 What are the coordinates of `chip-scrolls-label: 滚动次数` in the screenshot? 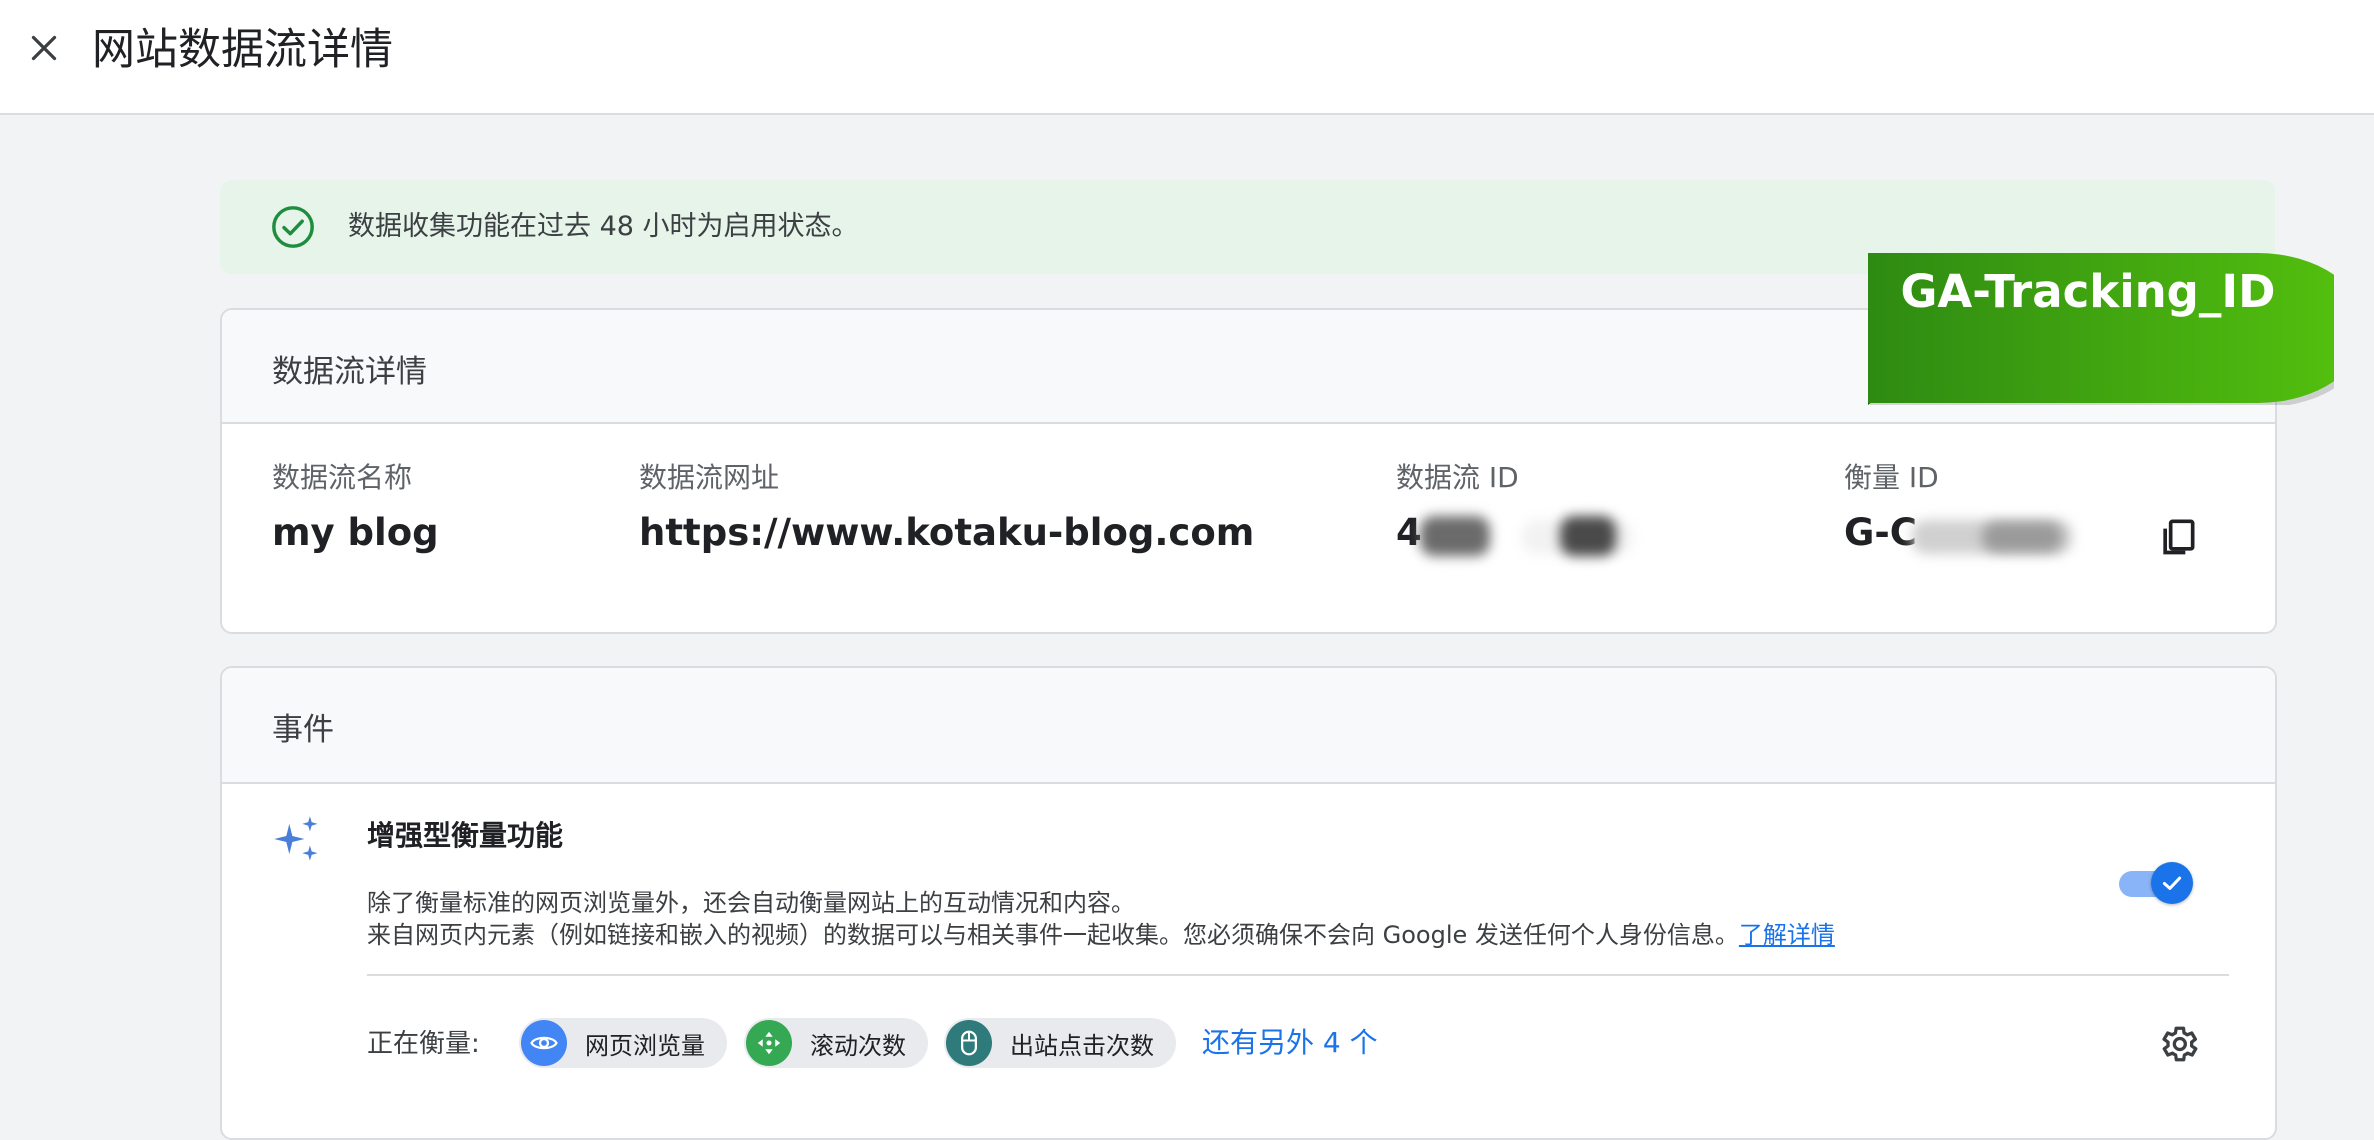 It's located at (858, 1045).